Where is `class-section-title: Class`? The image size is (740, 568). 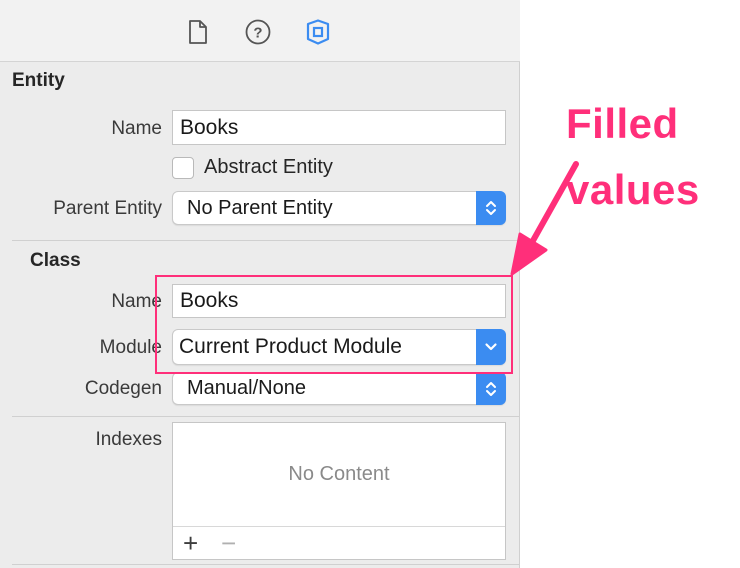 class-section-title: Class is located at coordinates (55, 260).